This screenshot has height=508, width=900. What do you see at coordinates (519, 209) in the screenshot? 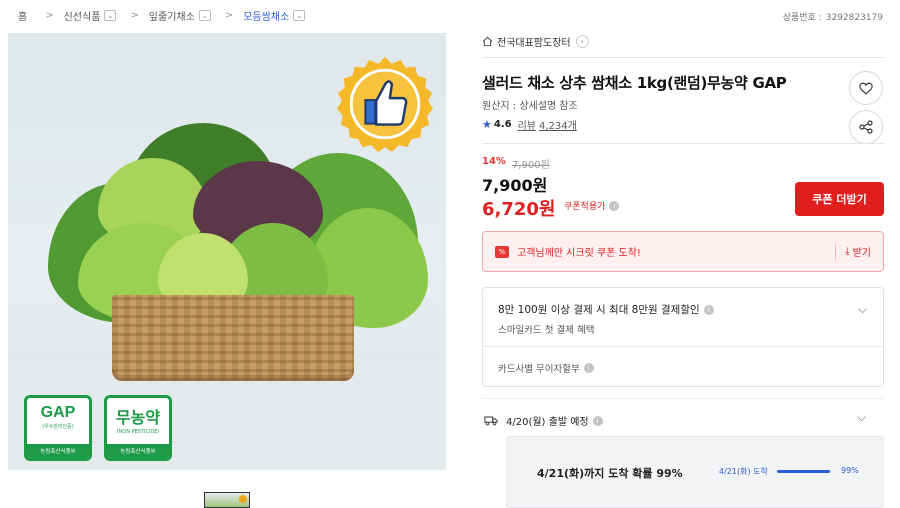
I see `coupon-price: 6,720원` at bounding box center [519, 209].